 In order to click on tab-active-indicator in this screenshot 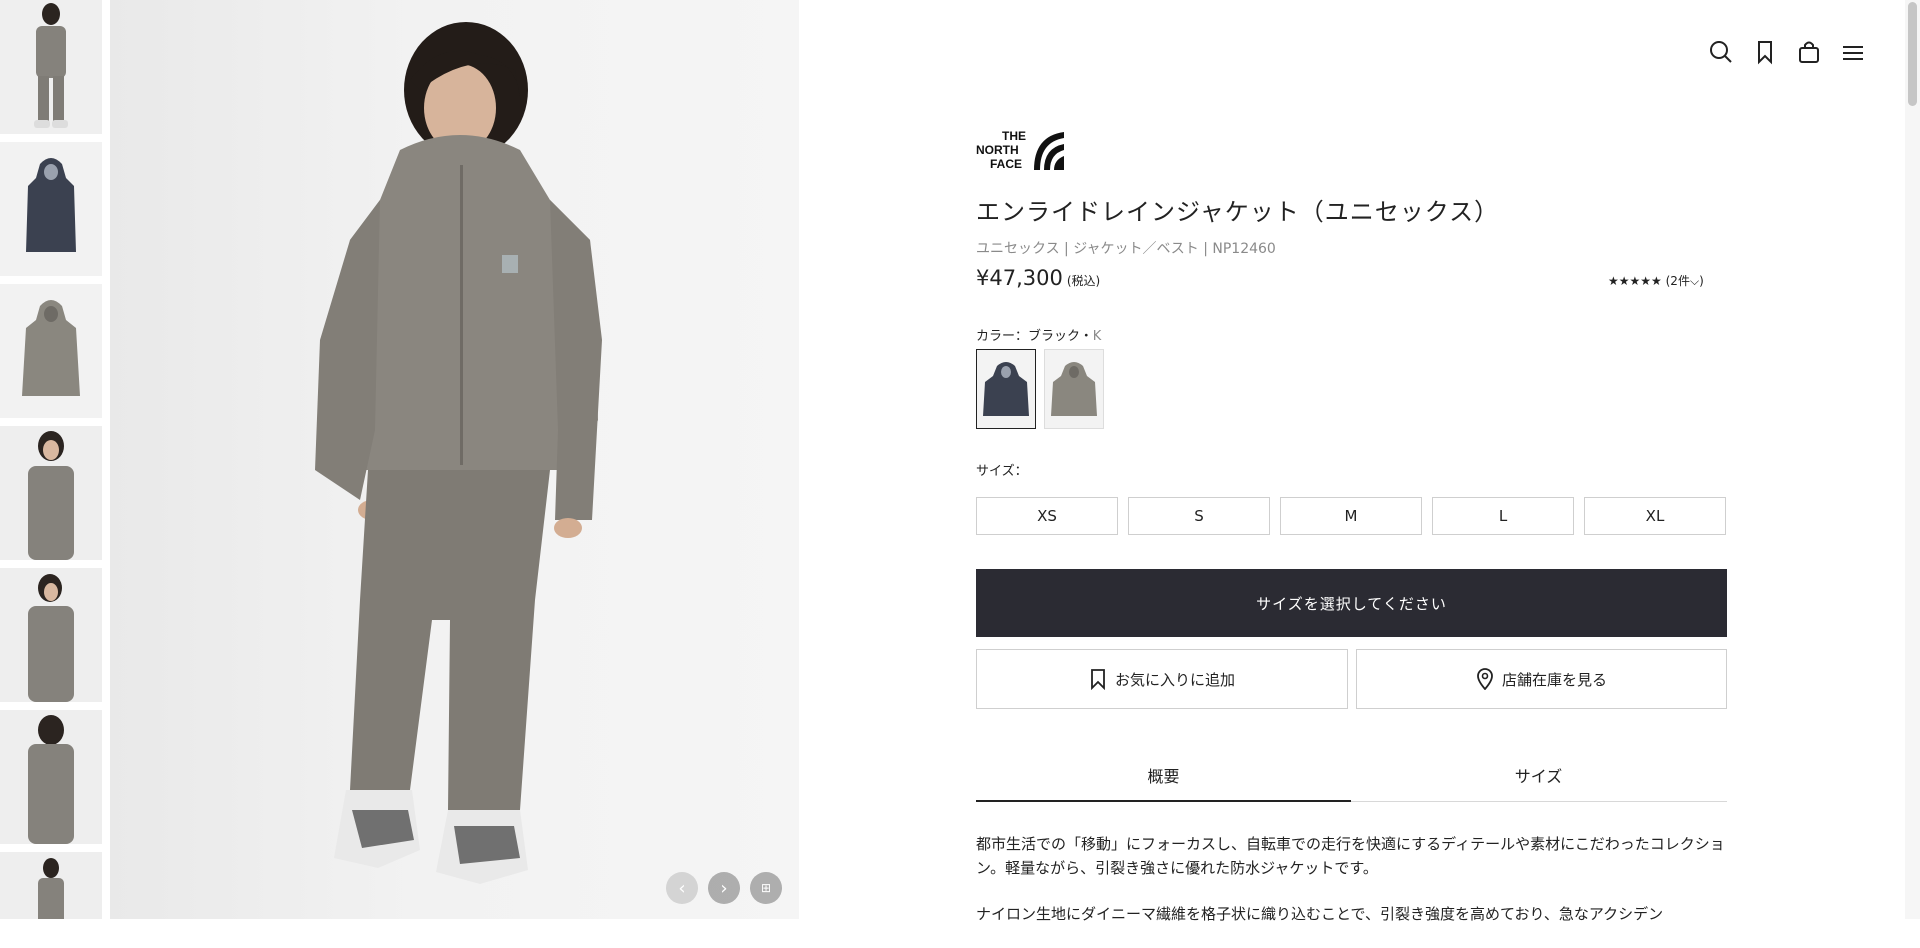, I will do `click(1163, 801)`.